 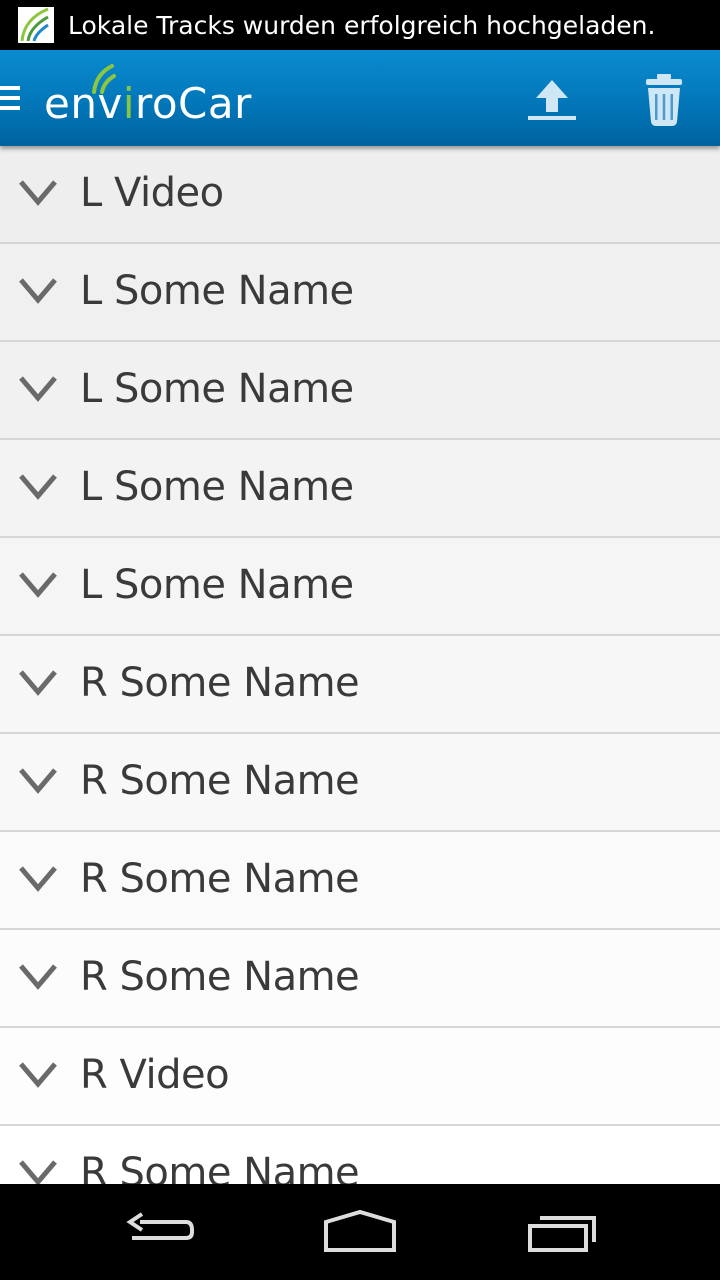 I want to click on home-button, so click(x=360, y=1232).